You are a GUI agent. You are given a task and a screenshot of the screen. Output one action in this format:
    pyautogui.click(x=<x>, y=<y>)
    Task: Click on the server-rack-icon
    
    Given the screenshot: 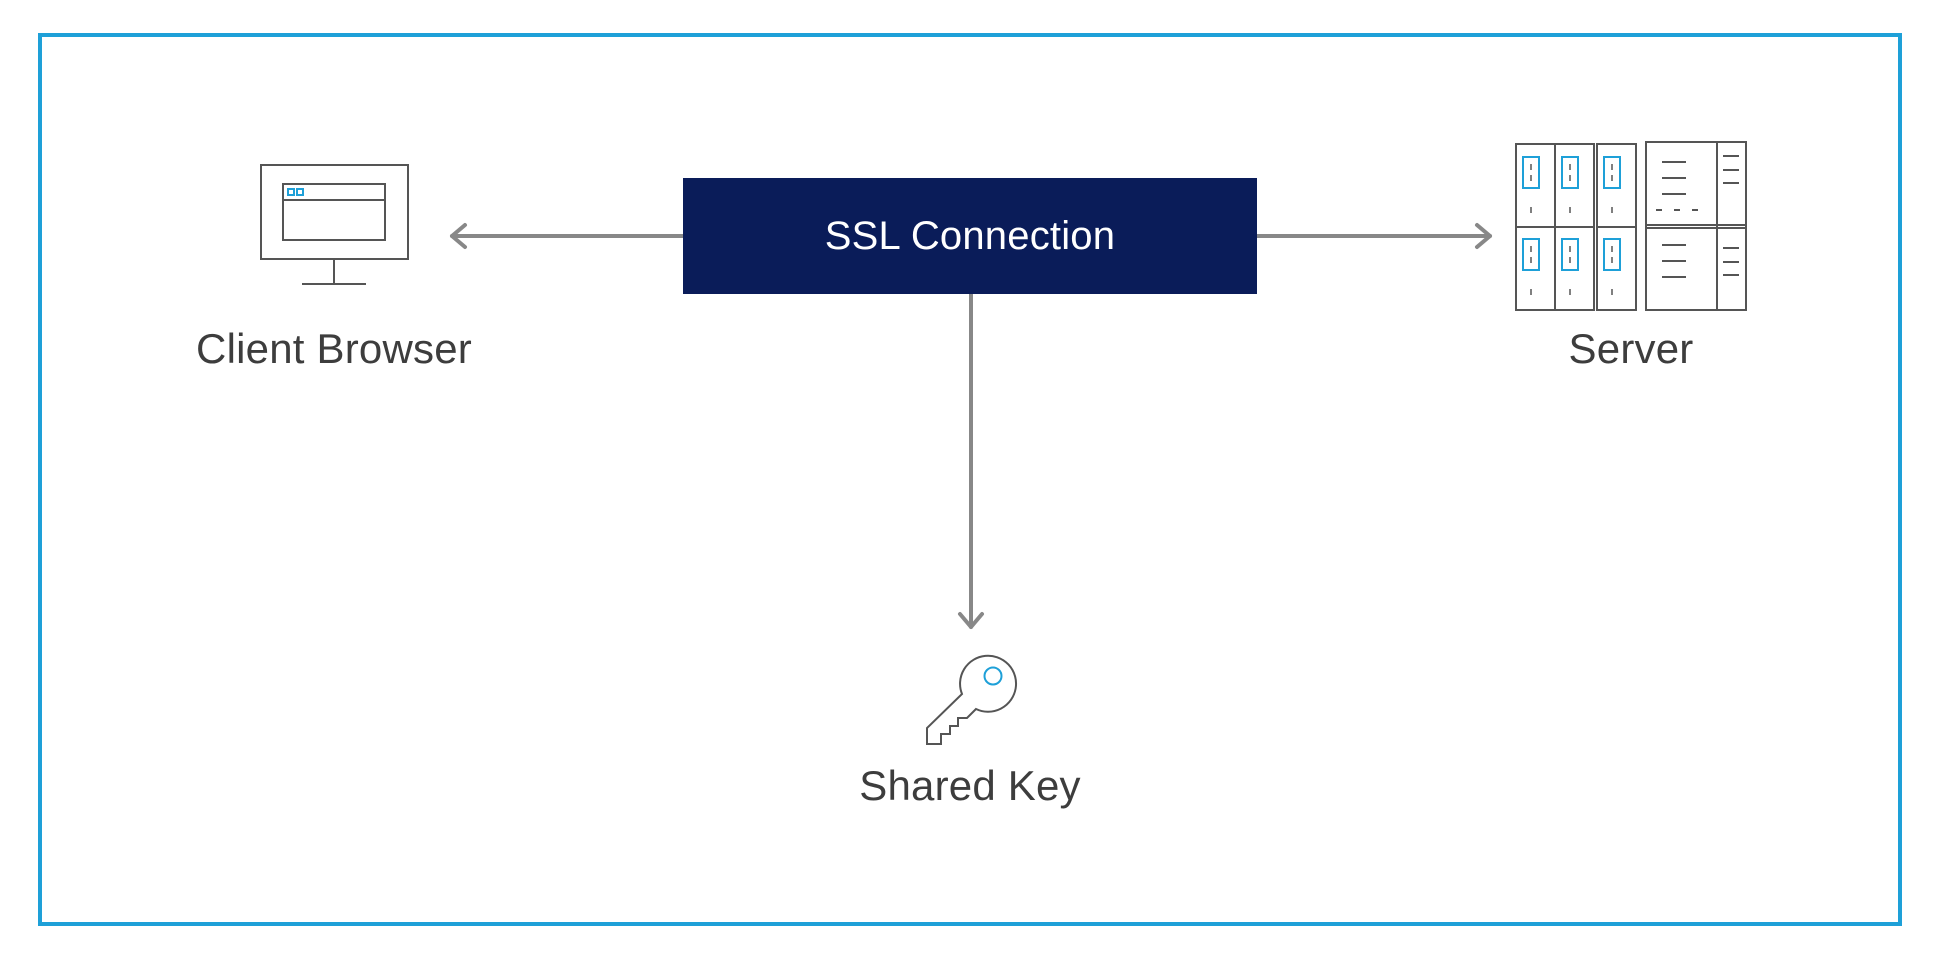 What is the action you would take?
    pyautogui.click(x=1631, y=226)
    